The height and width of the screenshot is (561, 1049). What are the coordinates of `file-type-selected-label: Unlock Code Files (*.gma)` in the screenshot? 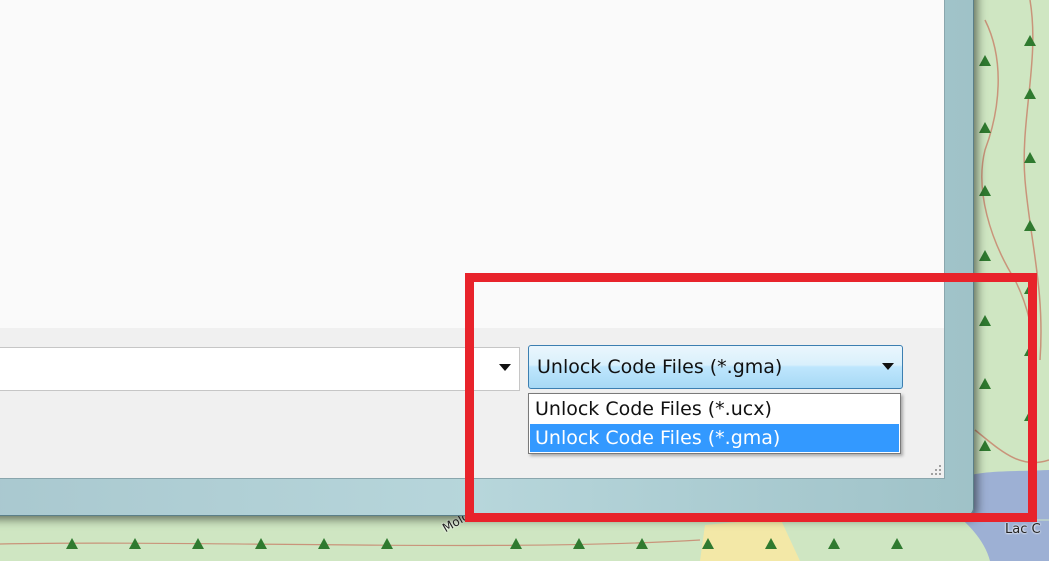 It's located at (660, 367).